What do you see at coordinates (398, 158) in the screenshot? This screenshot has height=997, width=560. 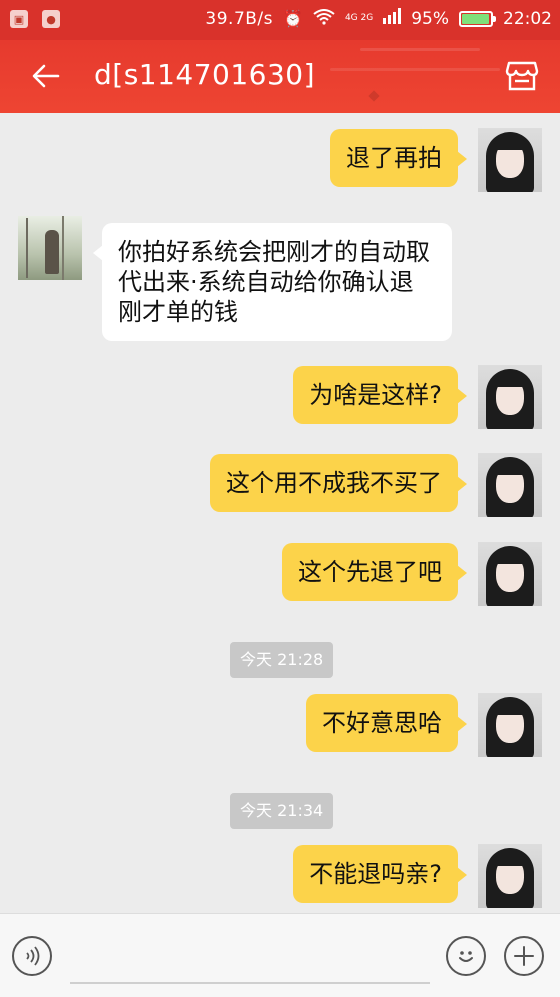 I see `message-bubble-me: 退了再拍` at bounding box center [398, 158].